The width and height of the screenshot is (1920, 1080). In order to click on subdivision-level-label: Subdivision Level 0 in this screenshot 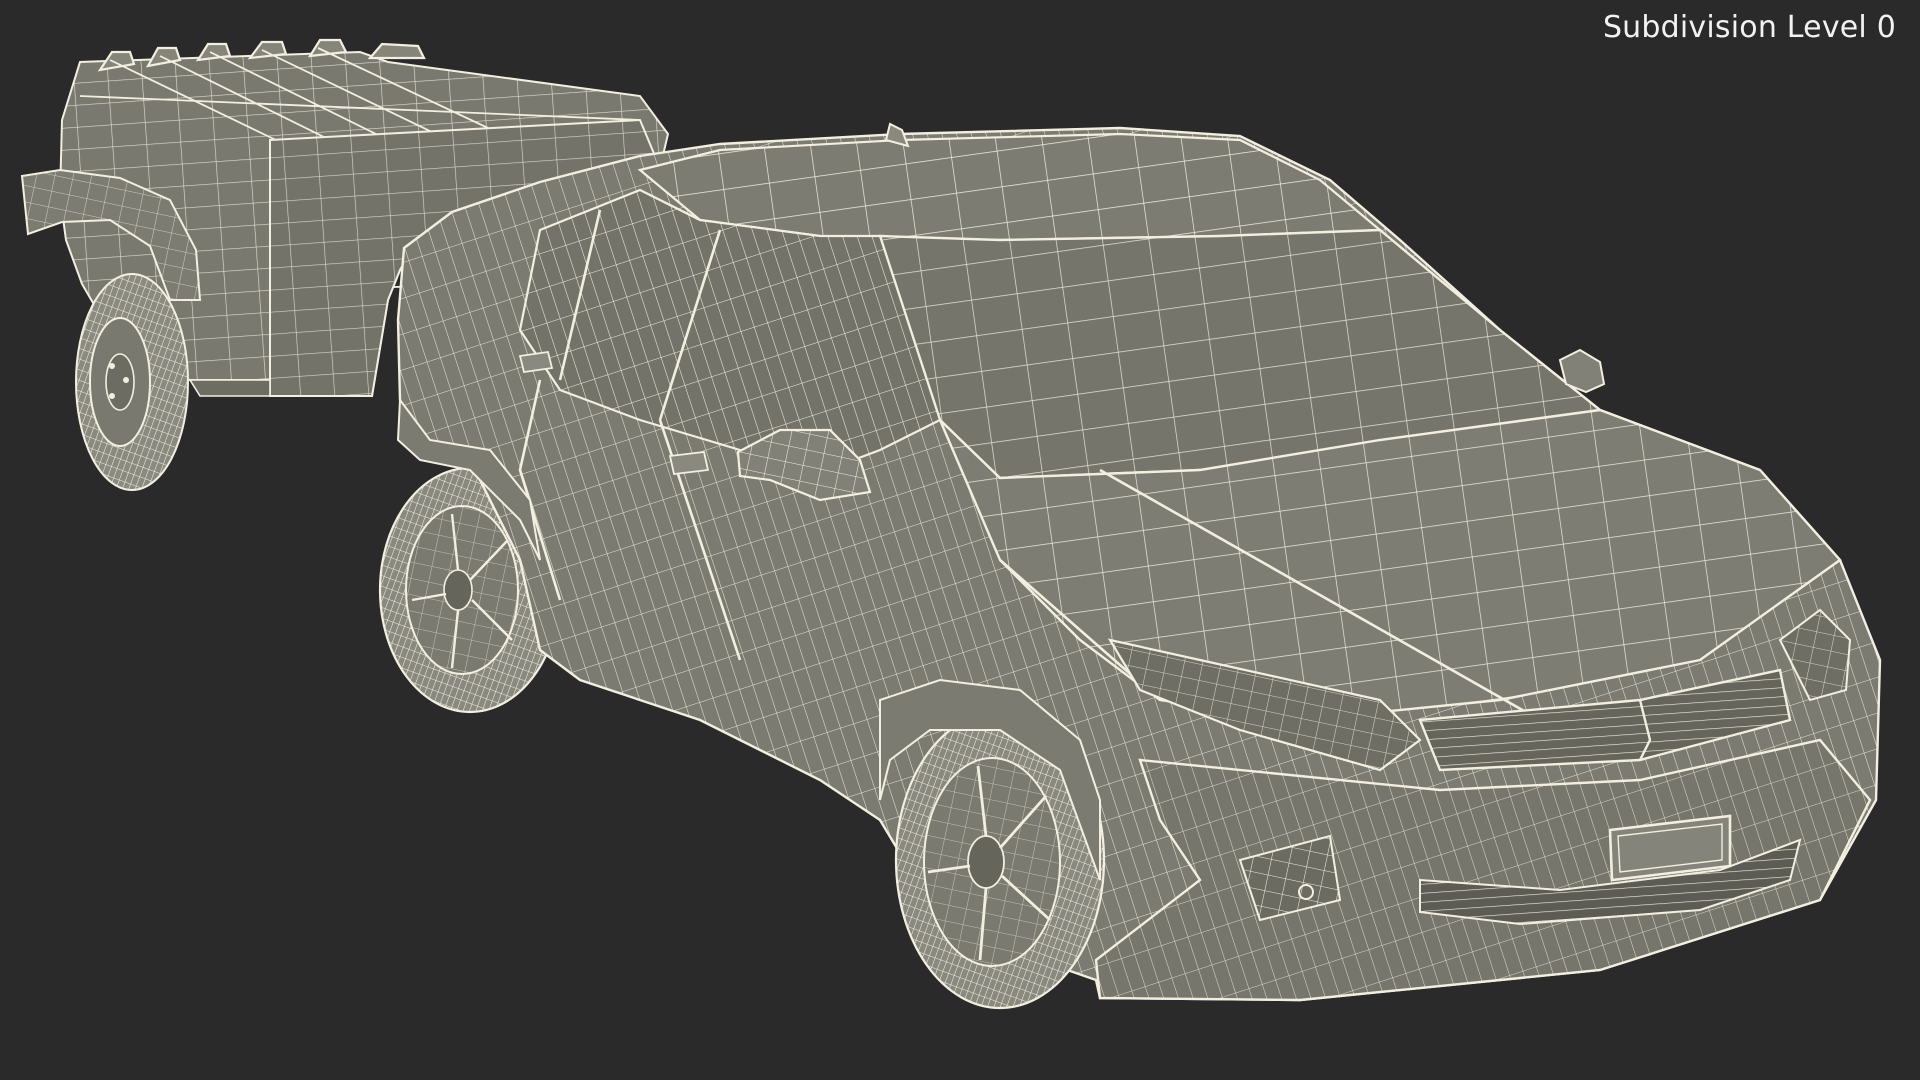, I will do `click(1749, 27)`.